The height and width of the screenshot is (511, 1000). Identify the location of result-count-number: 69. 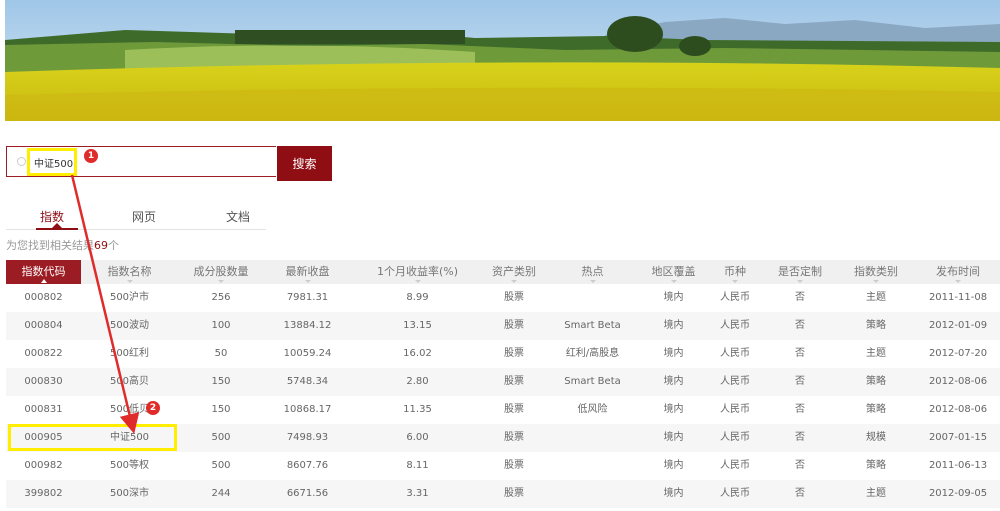
(101, 245).